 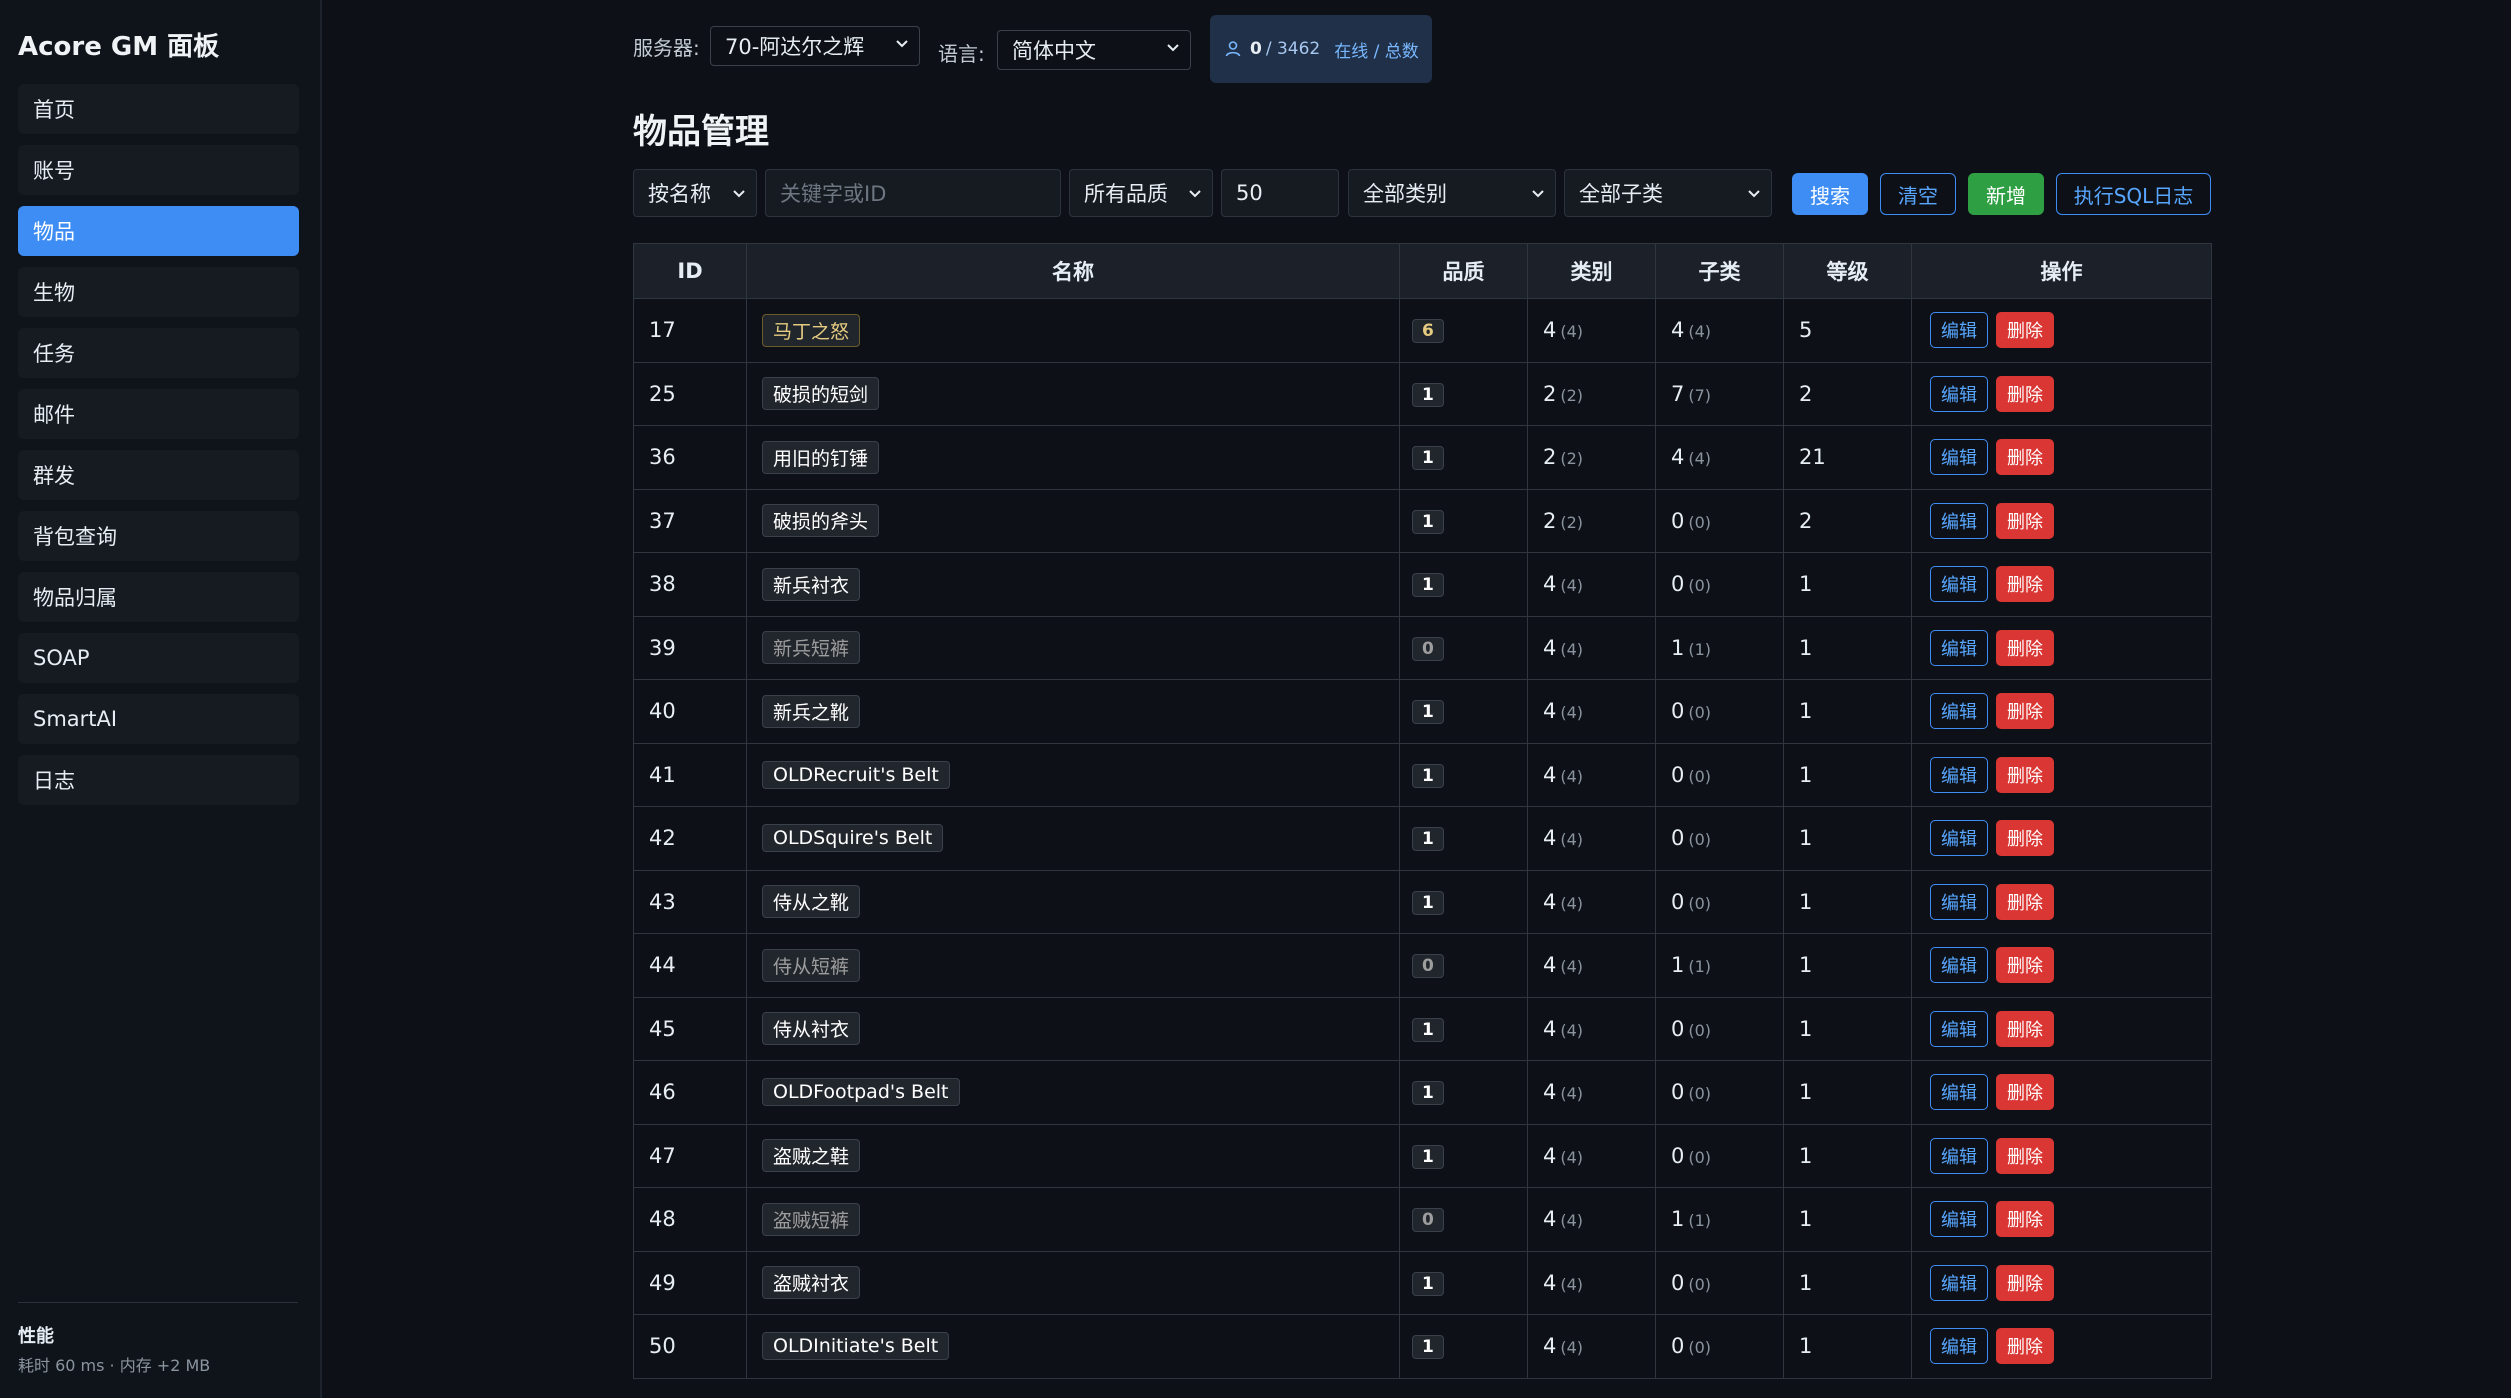 I want to click on column-header-id: ID, so click(x=690, y=271).